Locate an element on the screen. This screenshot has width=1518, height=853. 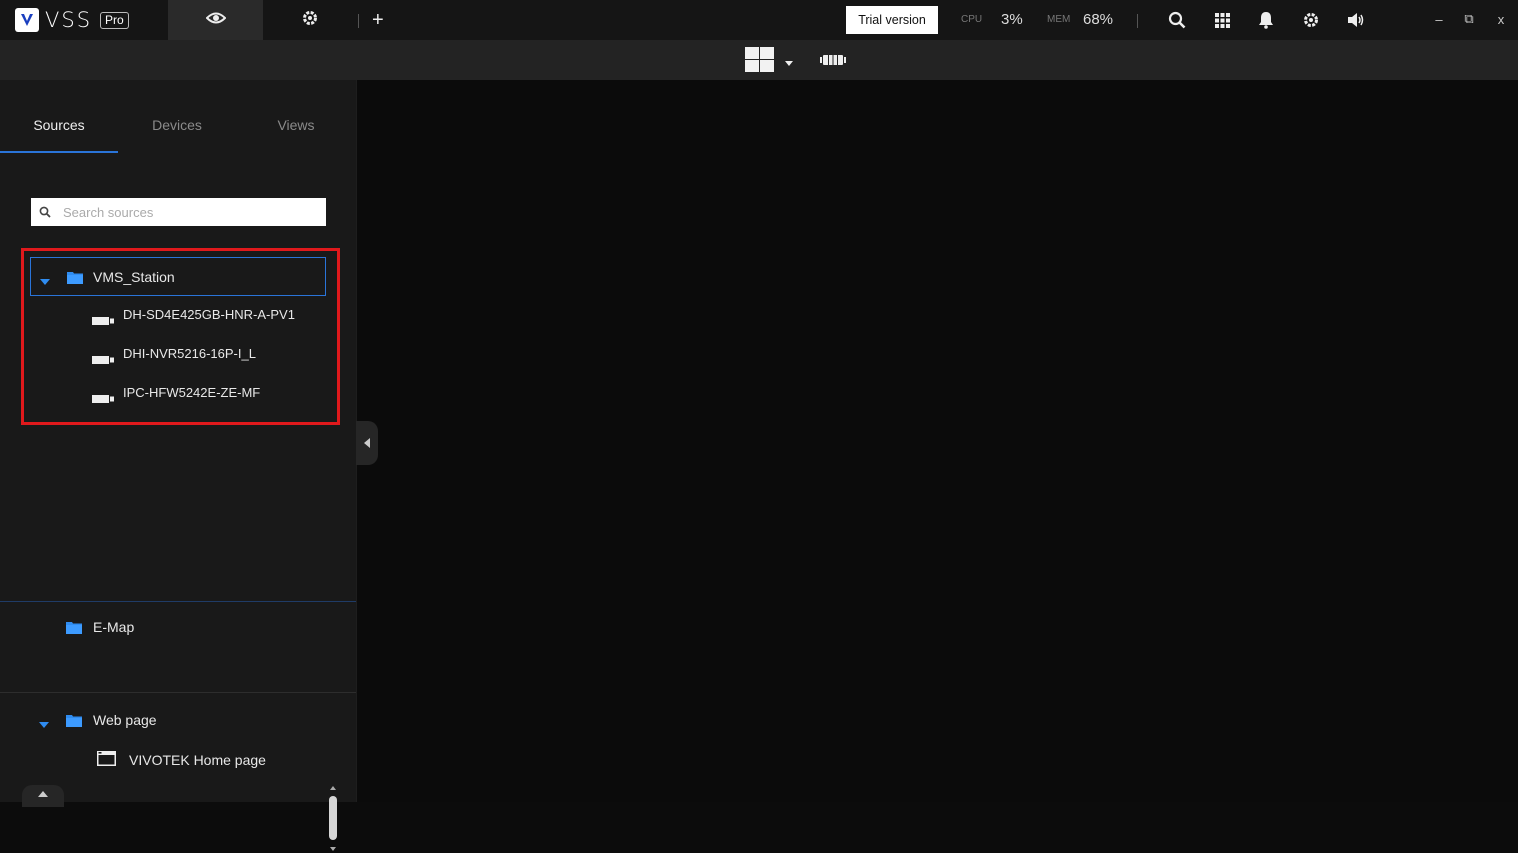
layout-grid-icon is located at coordinates (759, 59).